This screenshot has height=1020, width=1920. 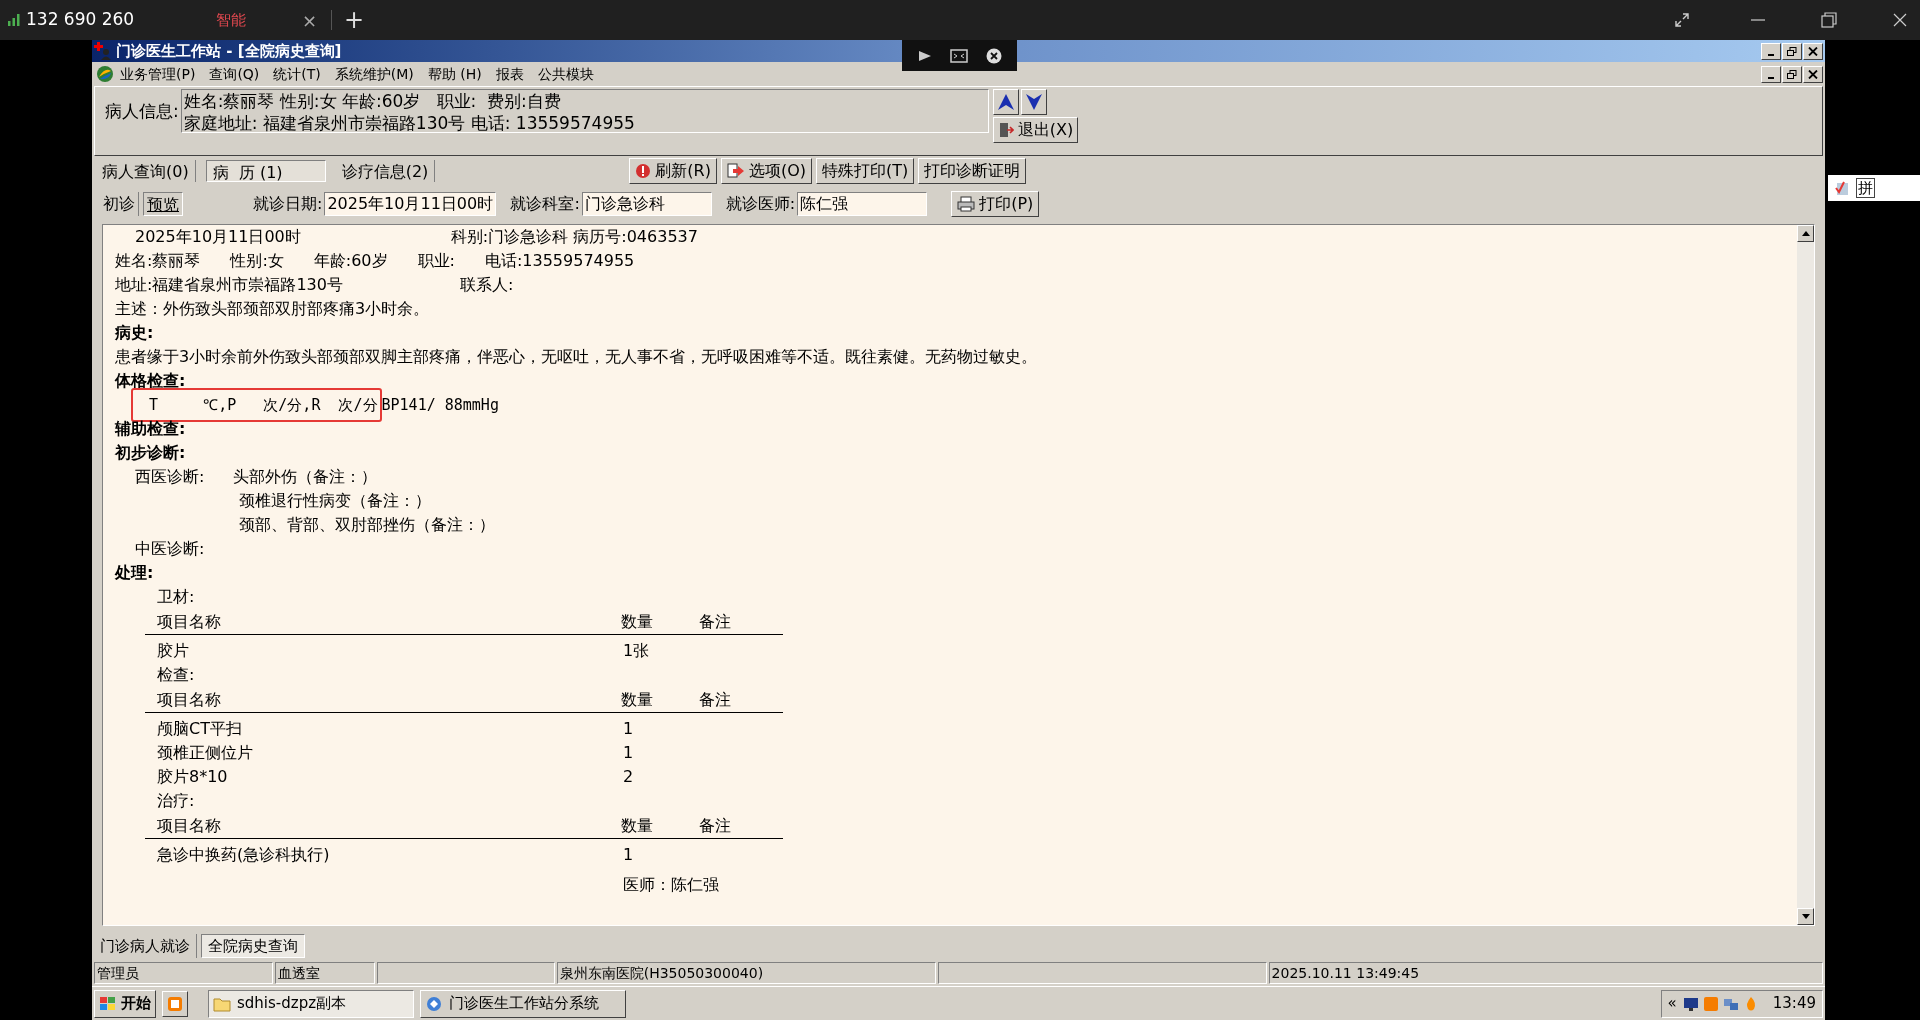 What do you see at coordinates (410, 204) in the screenshot?
I see `input-field: 2025年10月11日00时` at bounding box center [410, 204].